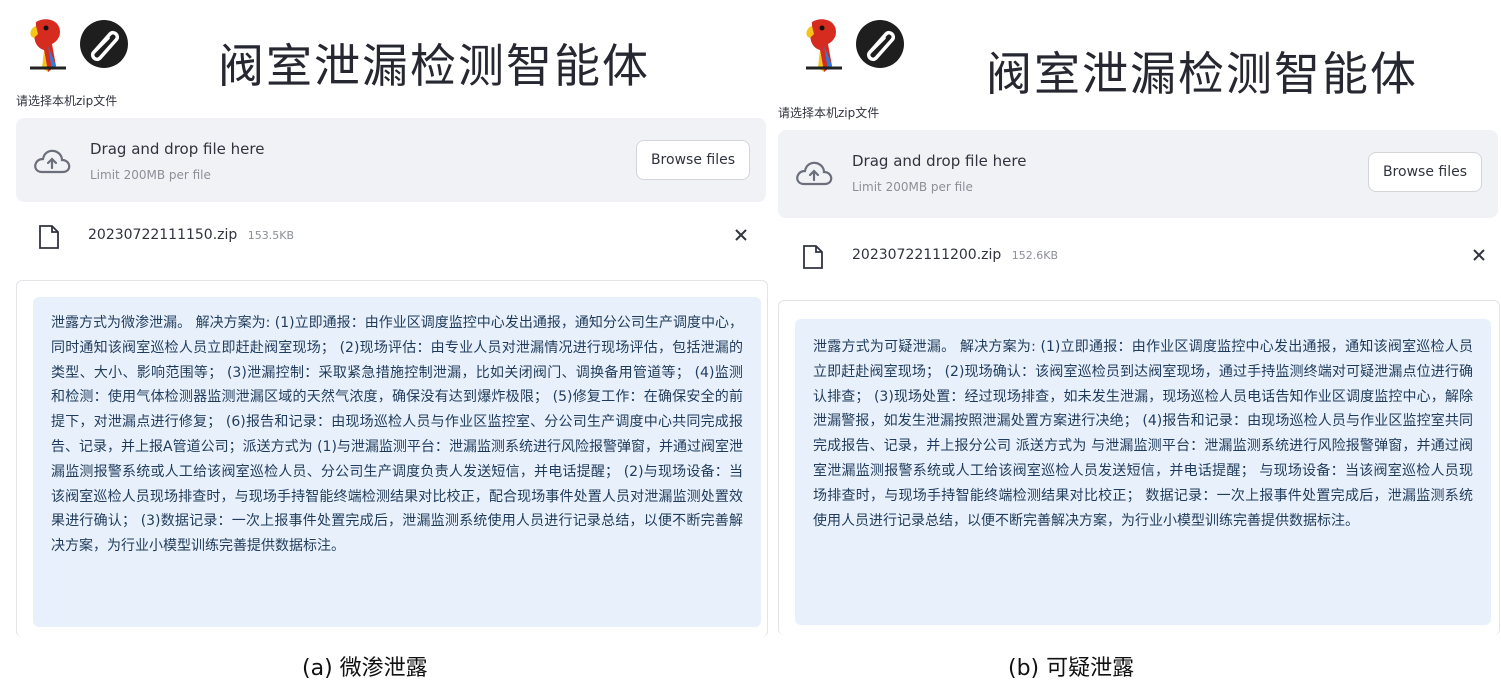 The height and width of the screenshot is (698, 1501). What do you see at coordinates (927, 255) in the screenshot?
I see `file-name: 20230722111200.zip` at bounding box center [927, 255].